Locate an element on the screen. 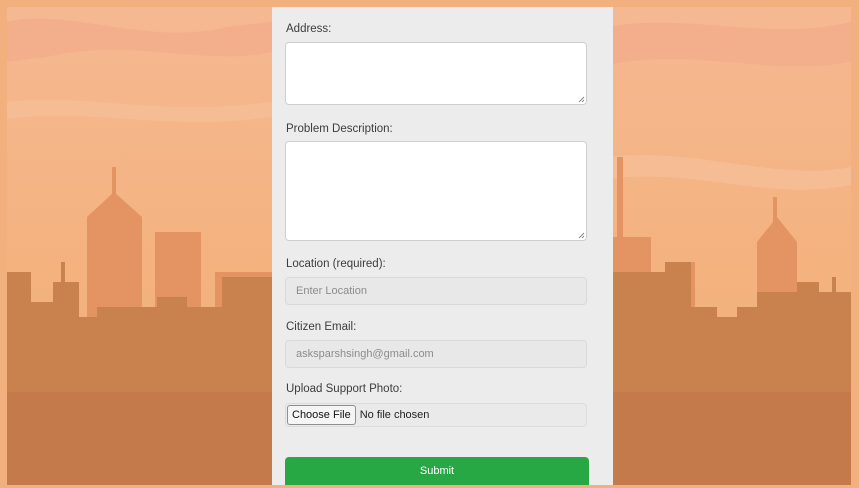  address-label: Address: is located at coordinates (309, 29).